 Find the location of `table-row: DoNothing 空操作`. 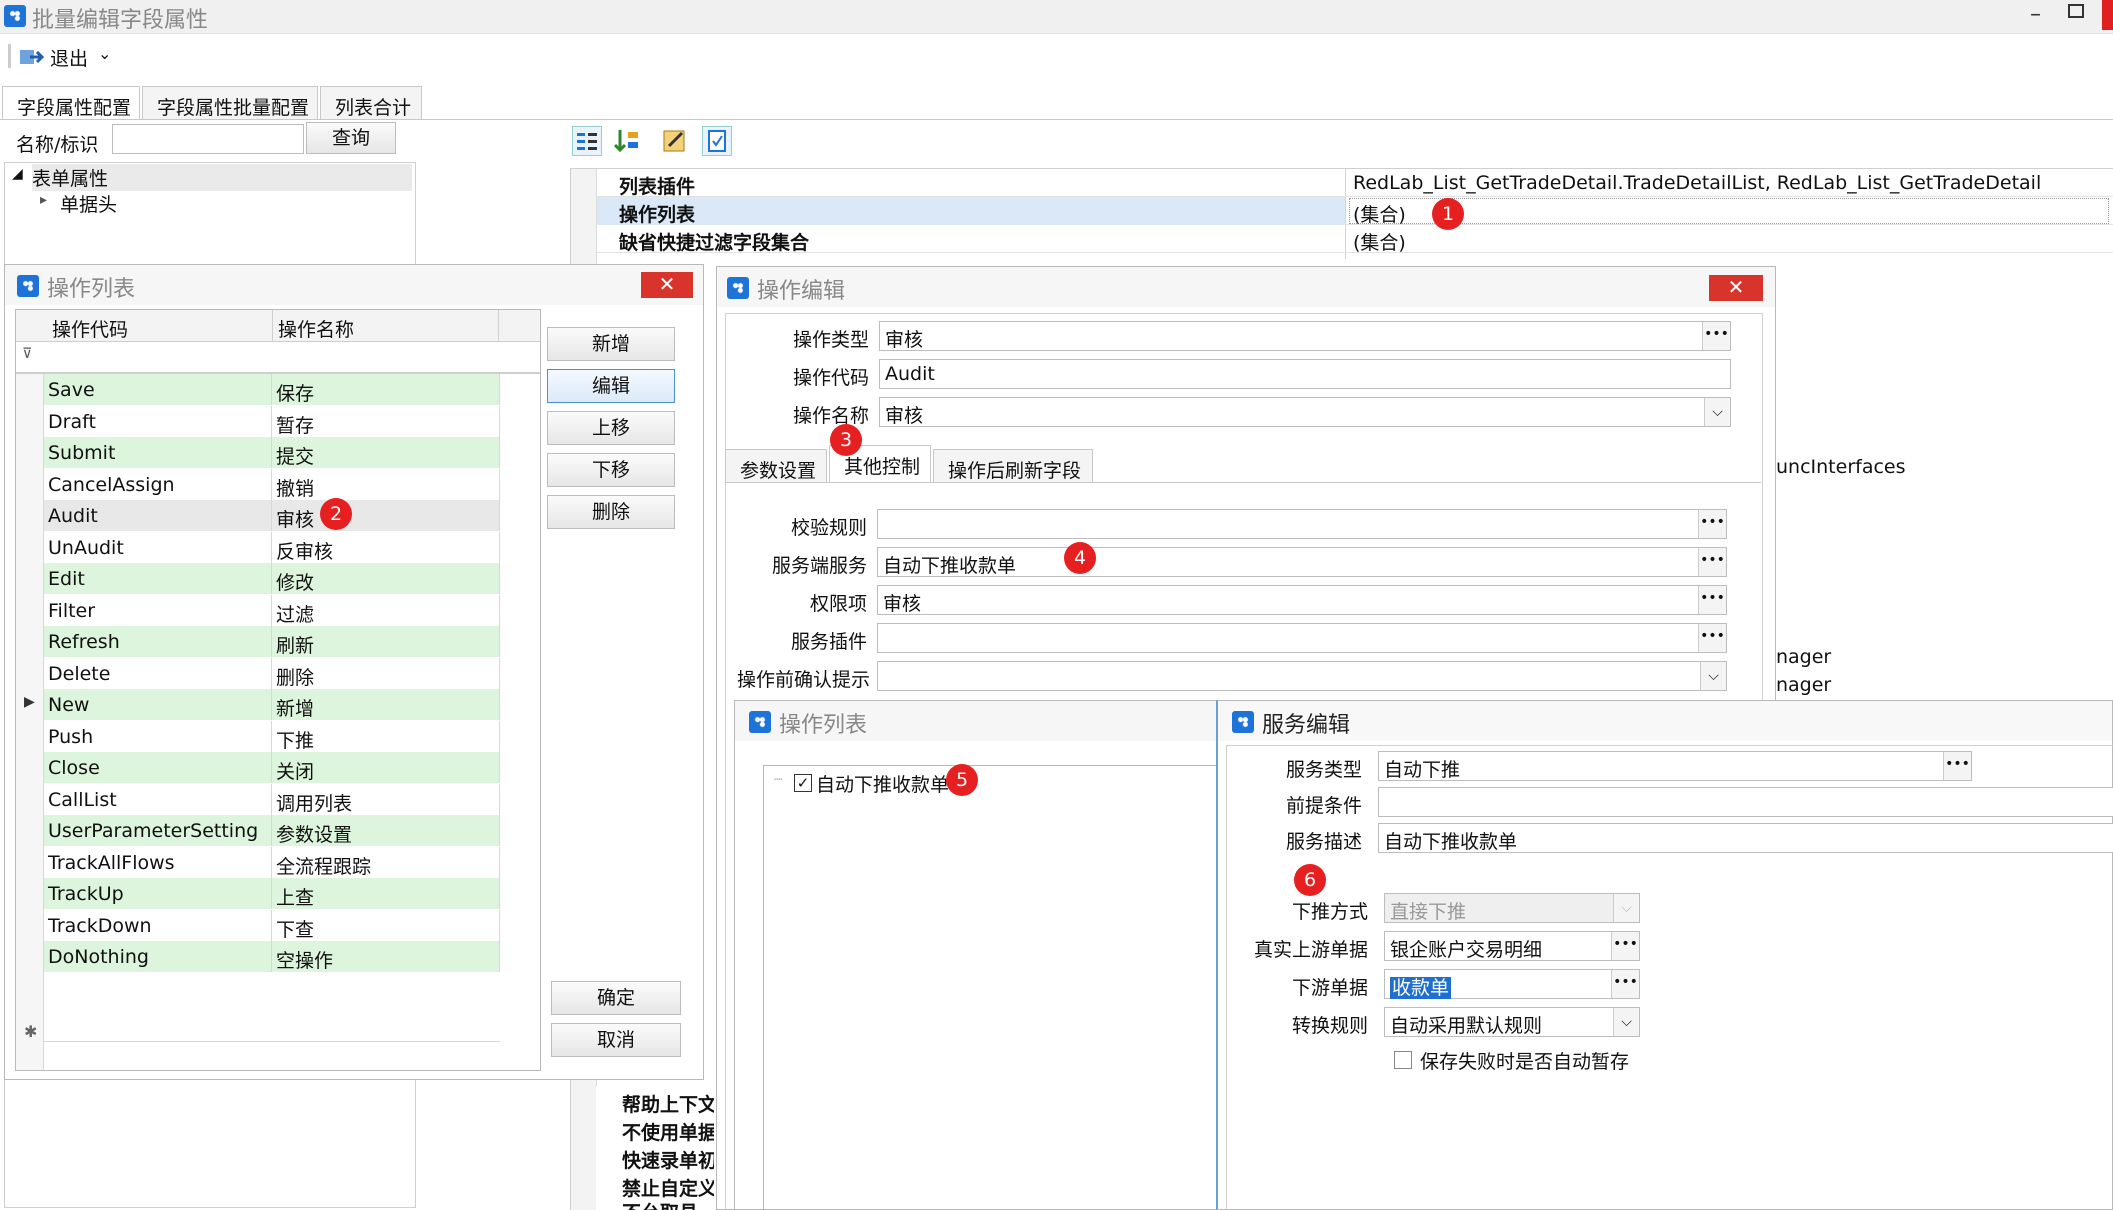

table-row: DoNothing 空操作 is located at coordinates (272, 956).